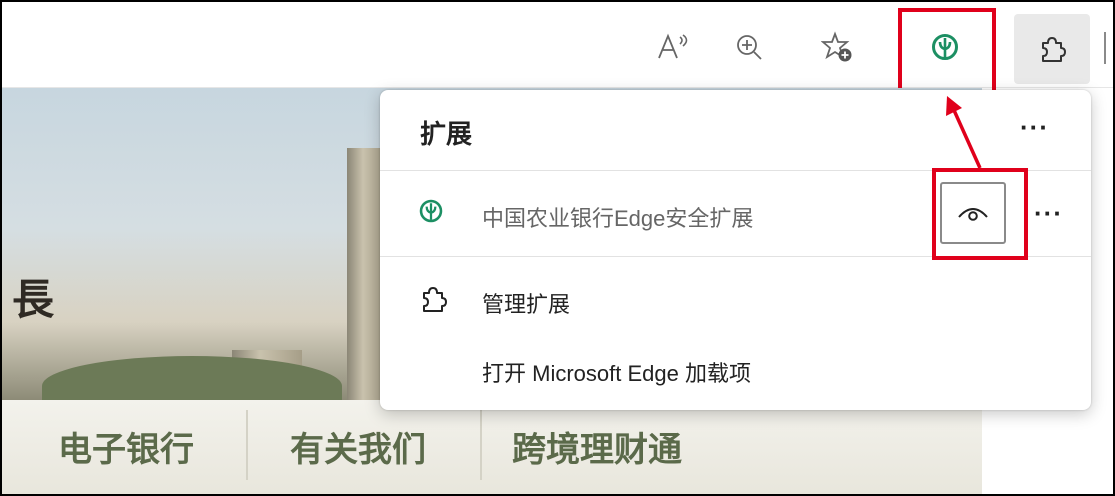 The image size is (1115, 496). What do you see at coordinates (358, 450) in the screenshot?
I see `nav-item-about-us: 有关我们` at bounding box center [358, 450].